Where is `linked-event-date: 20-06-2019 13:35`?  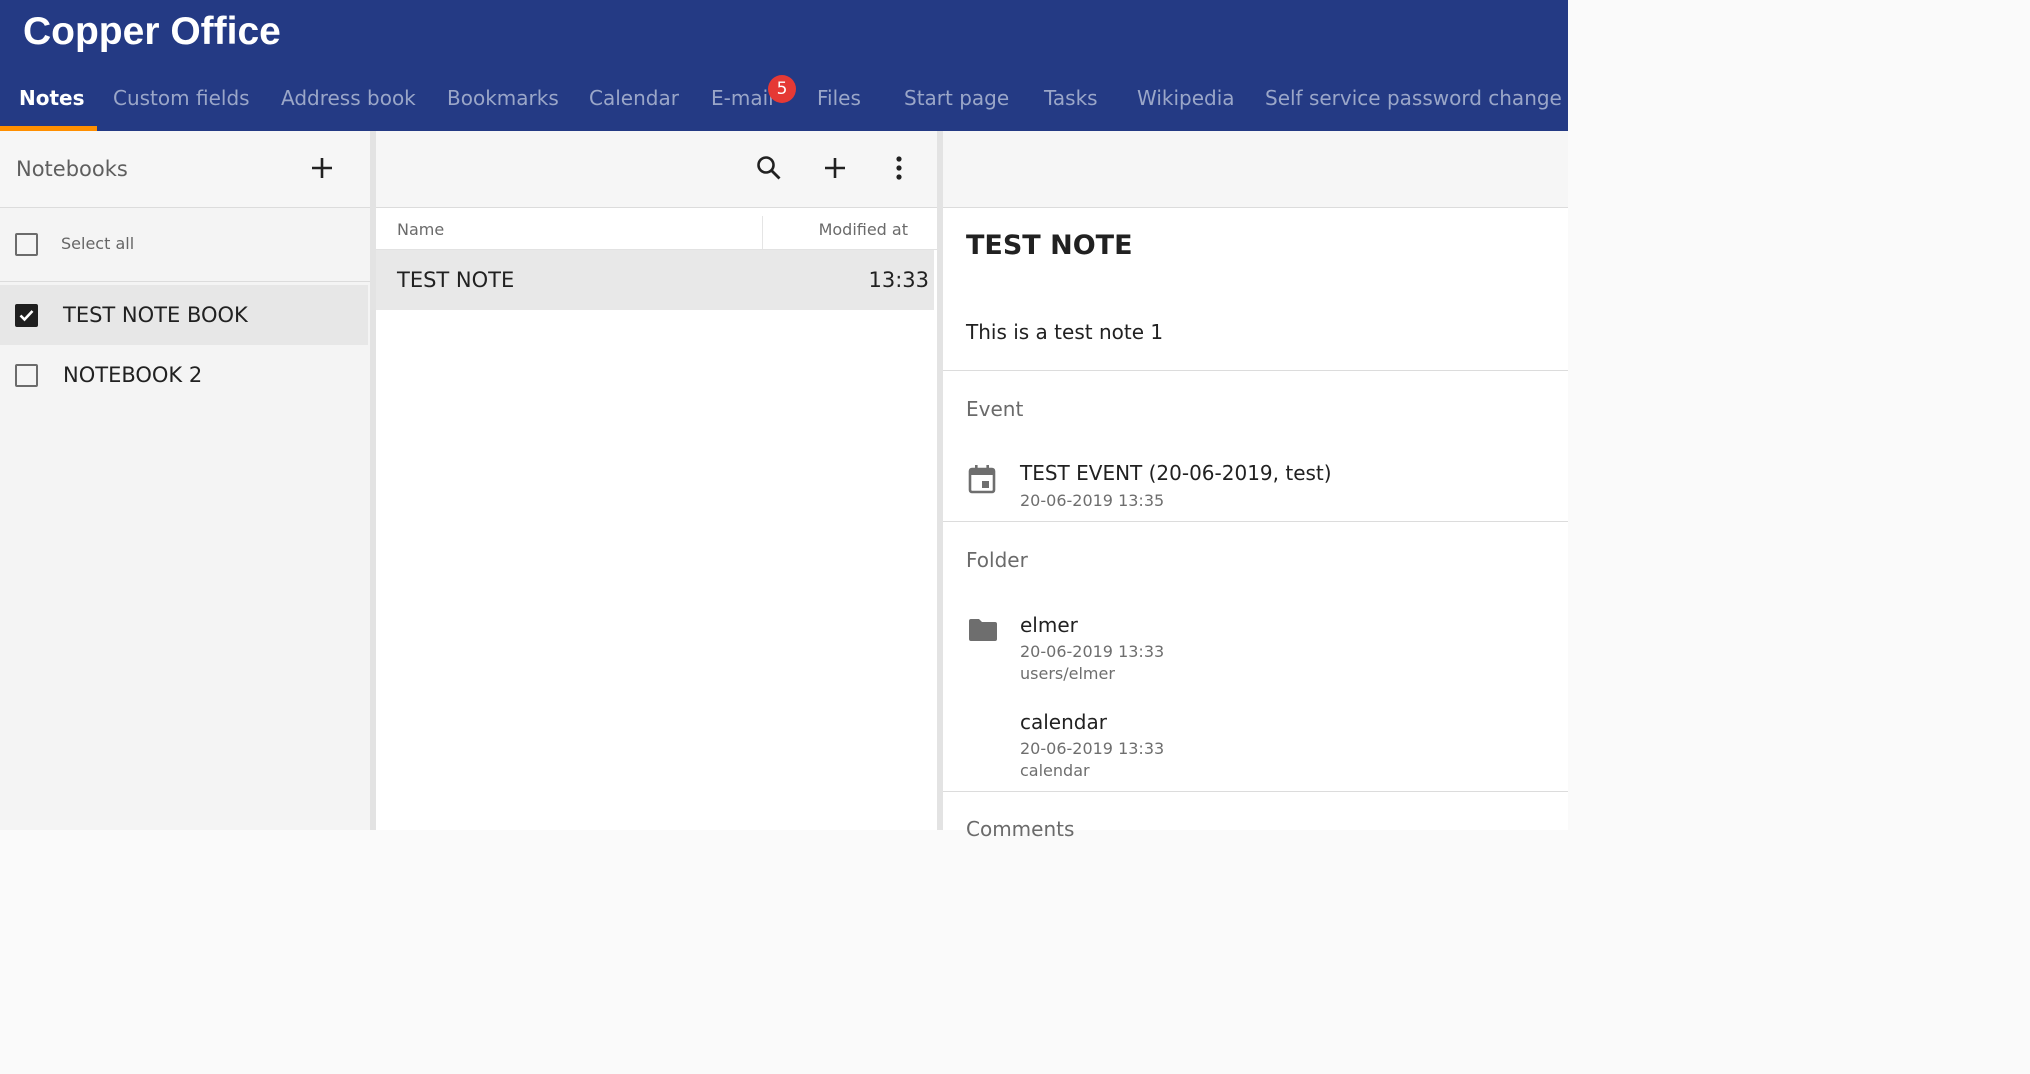 linked-event-date: 20-06-2019 13:35 is located at coordinates (1092, 500).